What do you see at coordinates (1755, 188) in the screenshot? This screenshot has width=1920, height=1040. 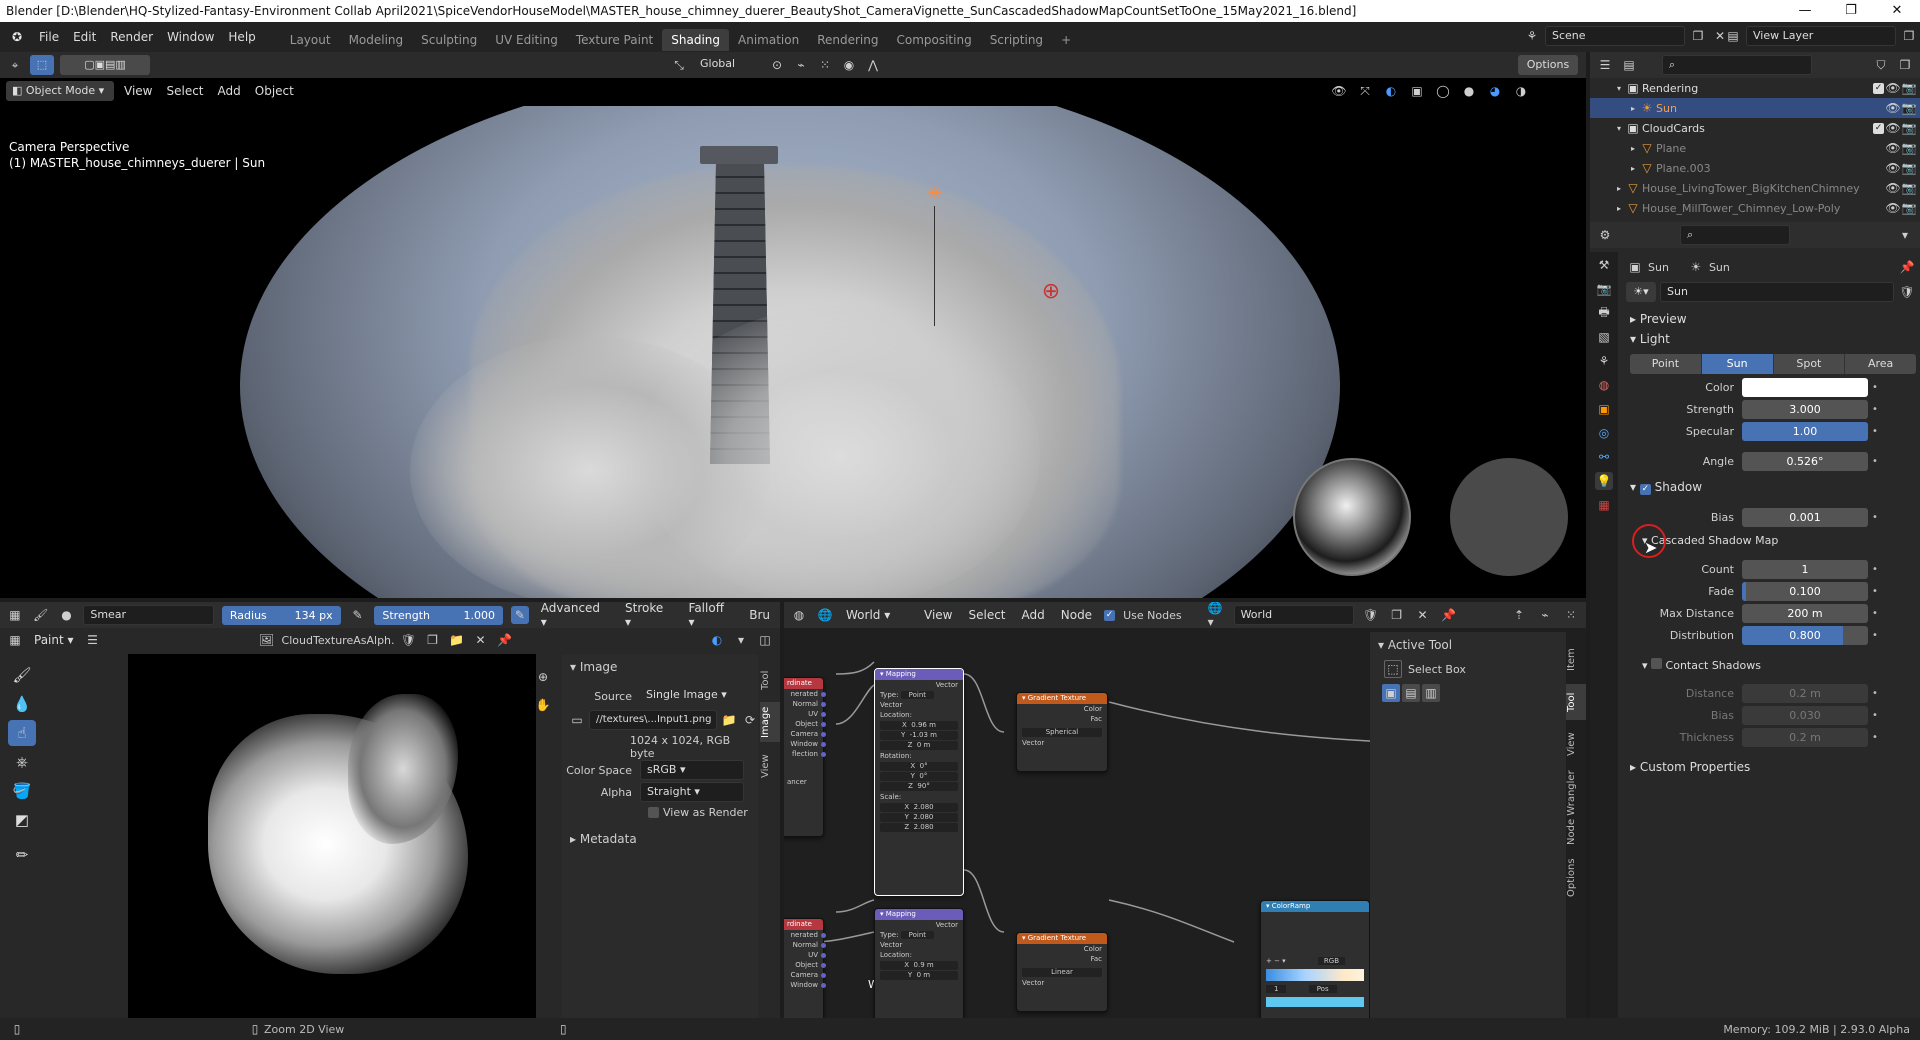 I see `outliner-item-house-livingtower-bigkitchenchimney: ▸ ▽ House_LivingTower_BigKitchenChimney 👁 📷` at bounding box center [1755, 188].